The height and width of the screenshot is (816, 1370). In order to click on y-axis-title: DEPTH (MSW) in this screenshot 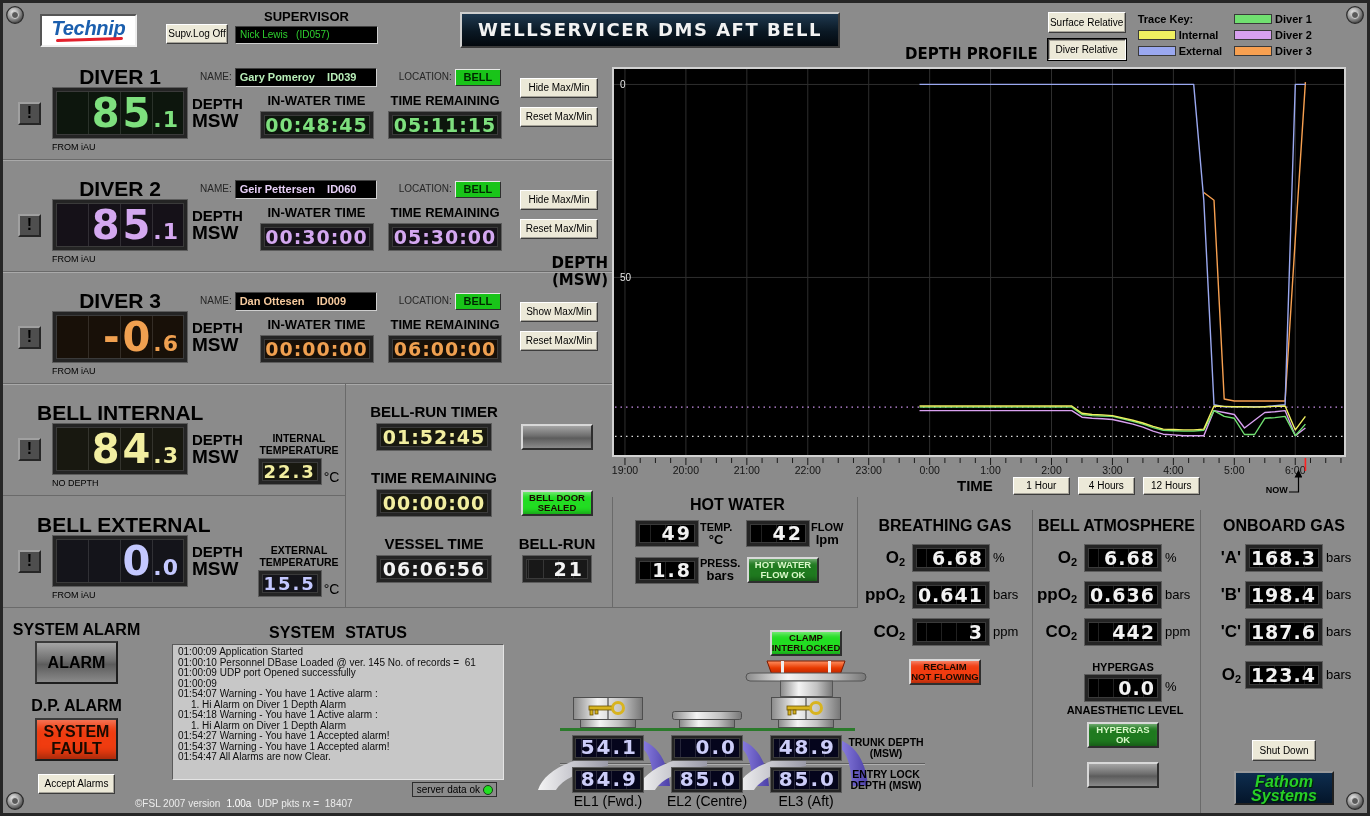, I will do `click(579, 272)`.